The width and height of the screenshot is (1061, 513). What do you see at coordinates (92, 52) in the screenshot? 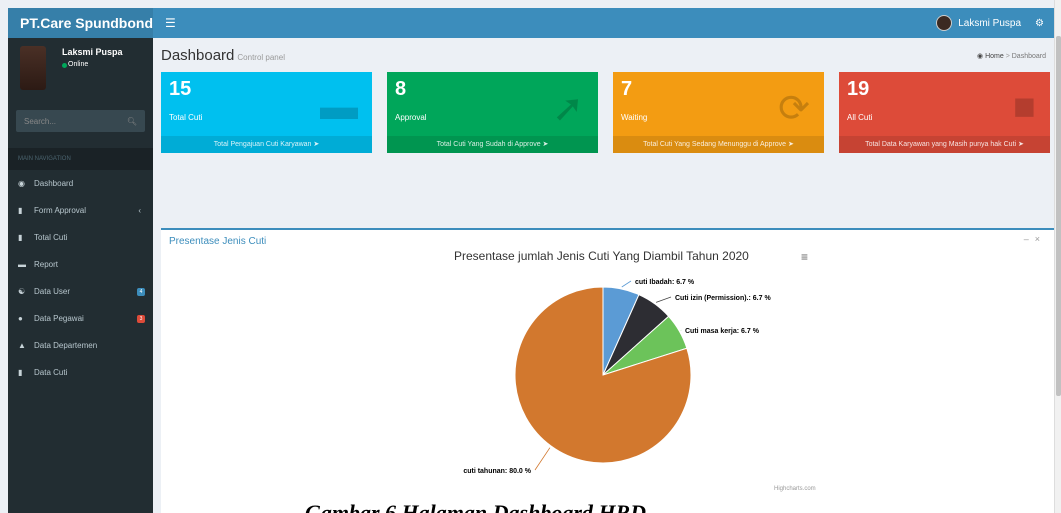
I see `user-panel-name: Laksmi Puspa` at bounding box center [92, 52].